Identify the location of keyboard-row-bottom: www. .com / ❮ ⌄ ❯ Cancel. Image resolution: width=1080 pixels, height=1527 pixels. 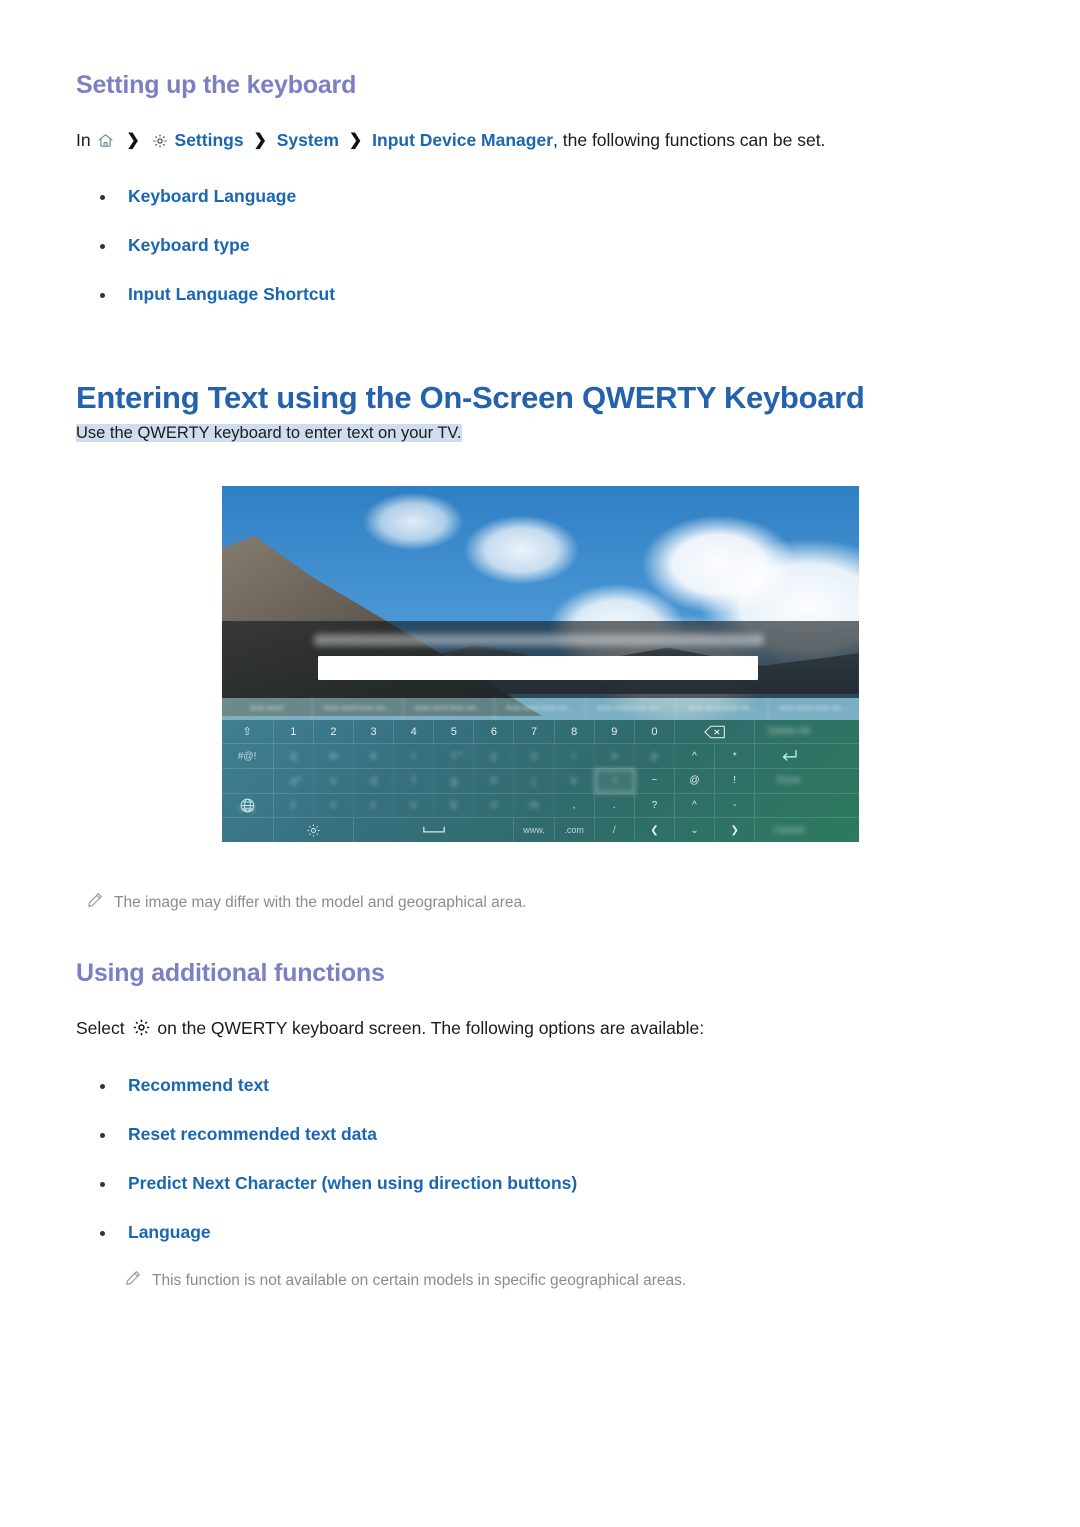
(540, 830).